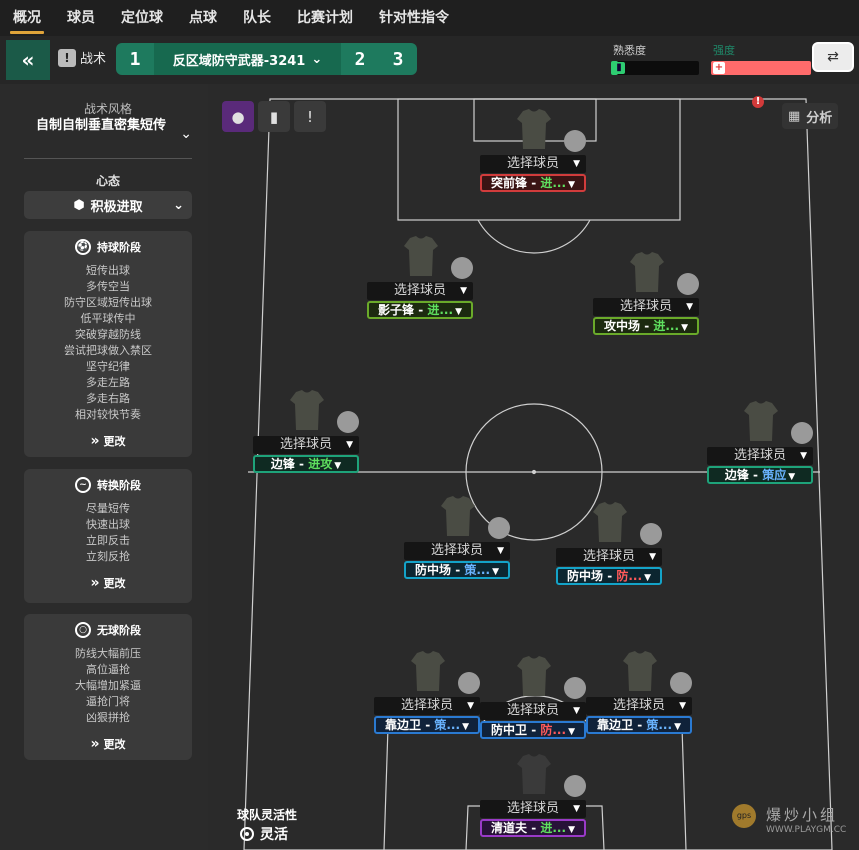 The height and width of the screenshot is (850, 859). I want to click on current-tactic-name: 反区域防守武器-3241, so click(239, 61).